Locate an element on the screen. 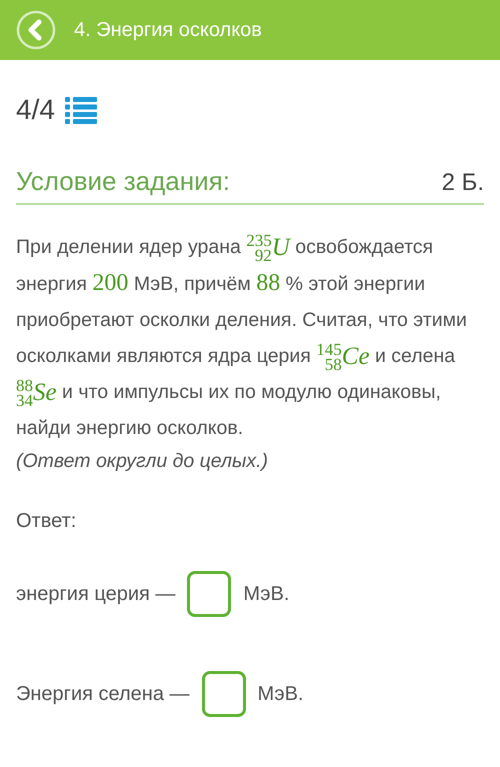  page-title: 4. Энергия осколков is located at coordinates (168, 30).